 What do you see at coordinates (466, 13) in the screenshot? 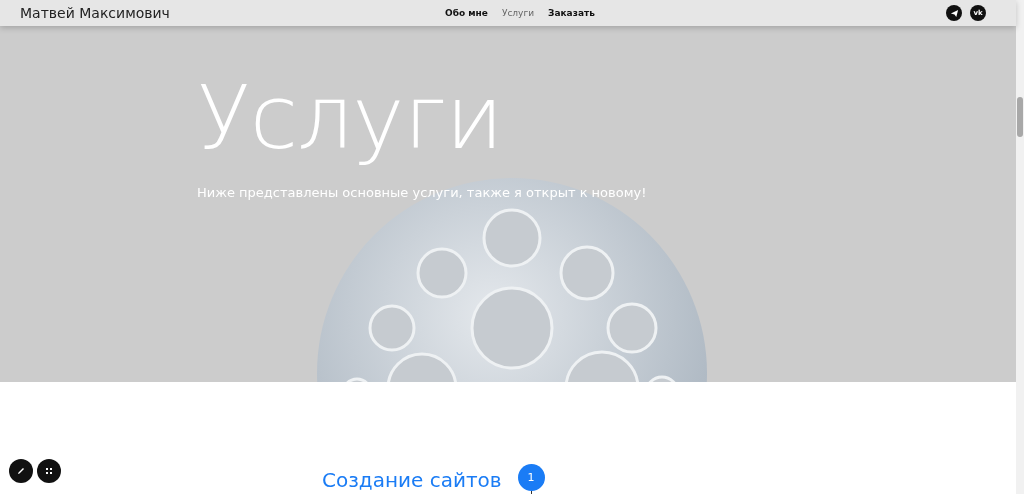
I see `nav-link: Обо мне` at bounding box center [466, 13].